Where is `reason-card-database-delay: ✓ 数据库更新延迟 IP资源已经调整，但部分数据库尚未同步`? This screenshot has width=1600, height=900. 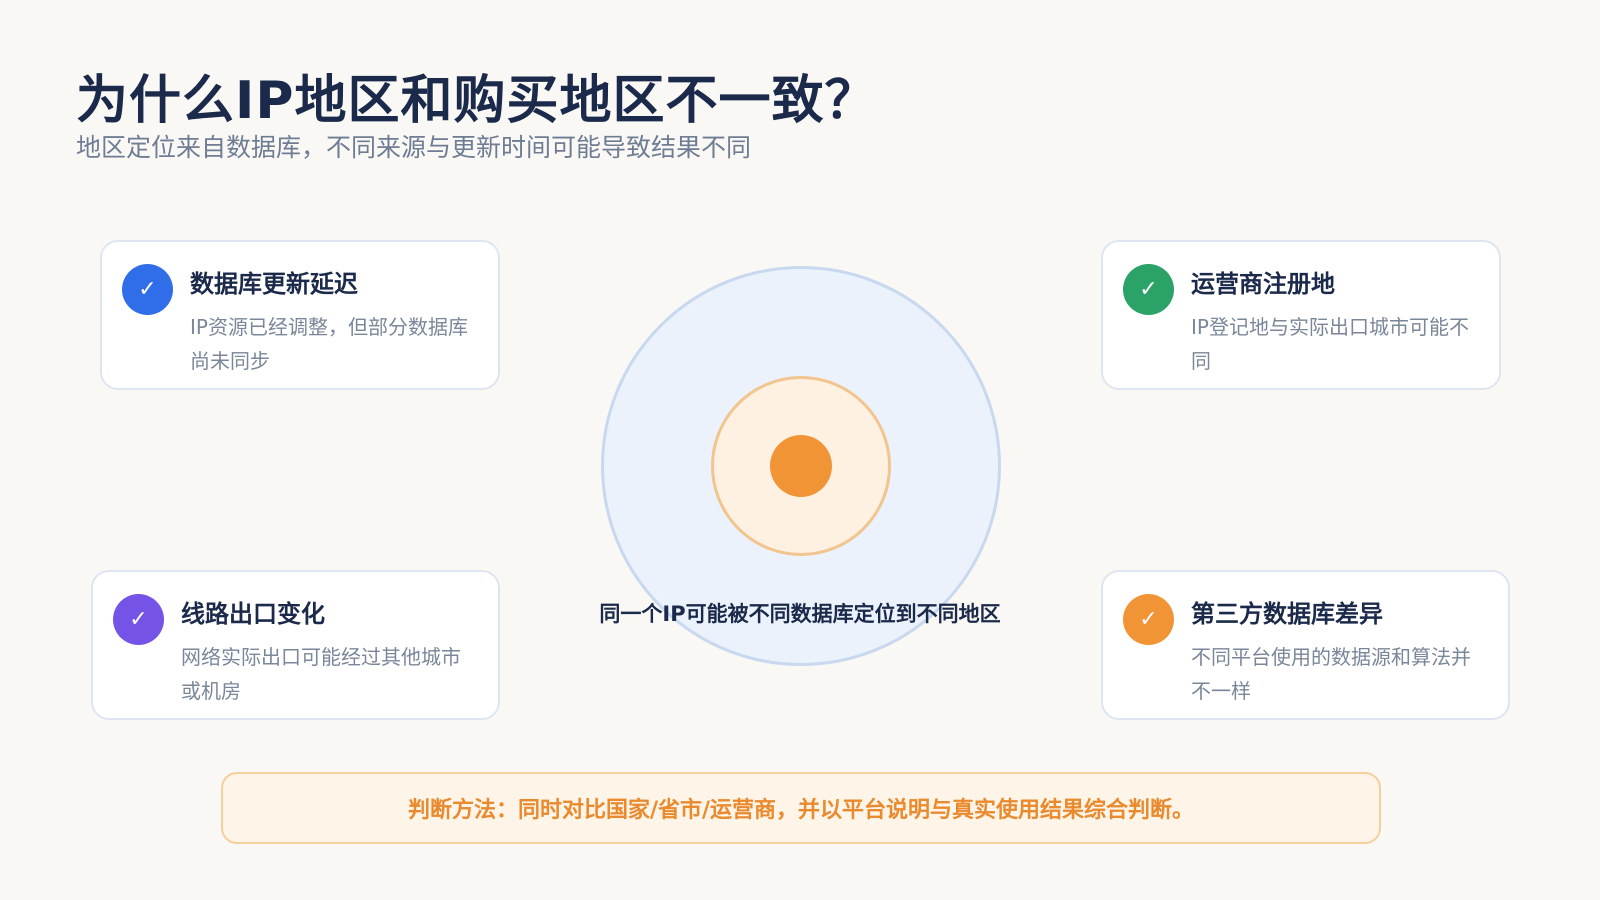 reason-card-database-delay: ✓ 数据库更新延迟 IP资源已经调整，但部分数据库尚未同步 is located at coordinates (300, 315).